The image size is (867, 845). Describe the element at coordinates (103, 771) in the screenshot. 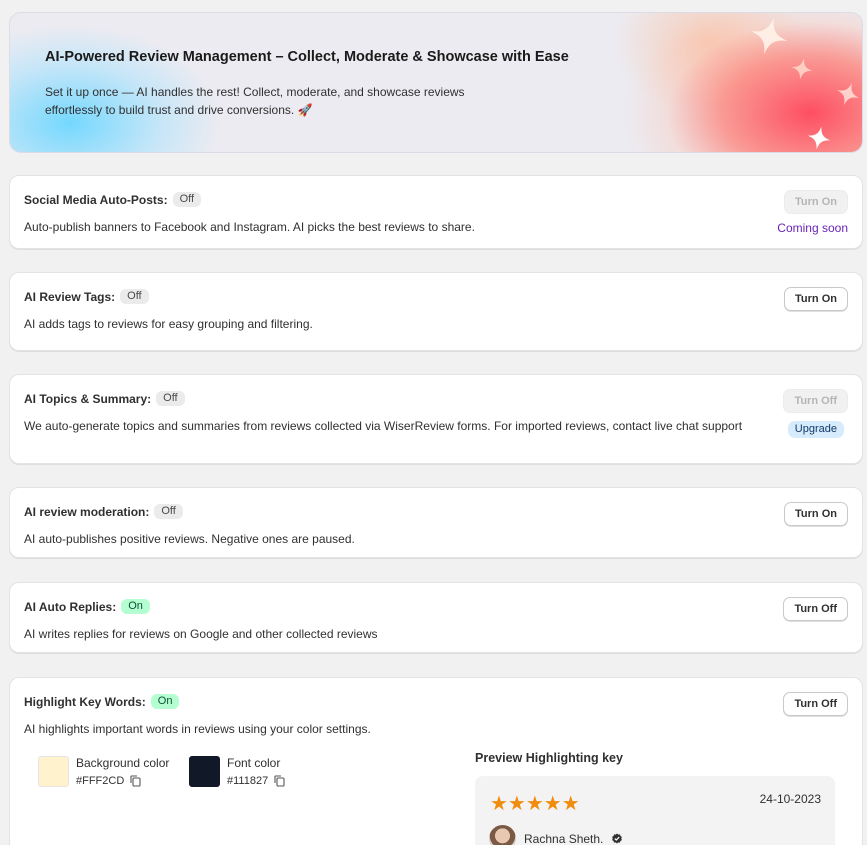

I see `background-color-setting: Background color #FFF2CD` at that location.